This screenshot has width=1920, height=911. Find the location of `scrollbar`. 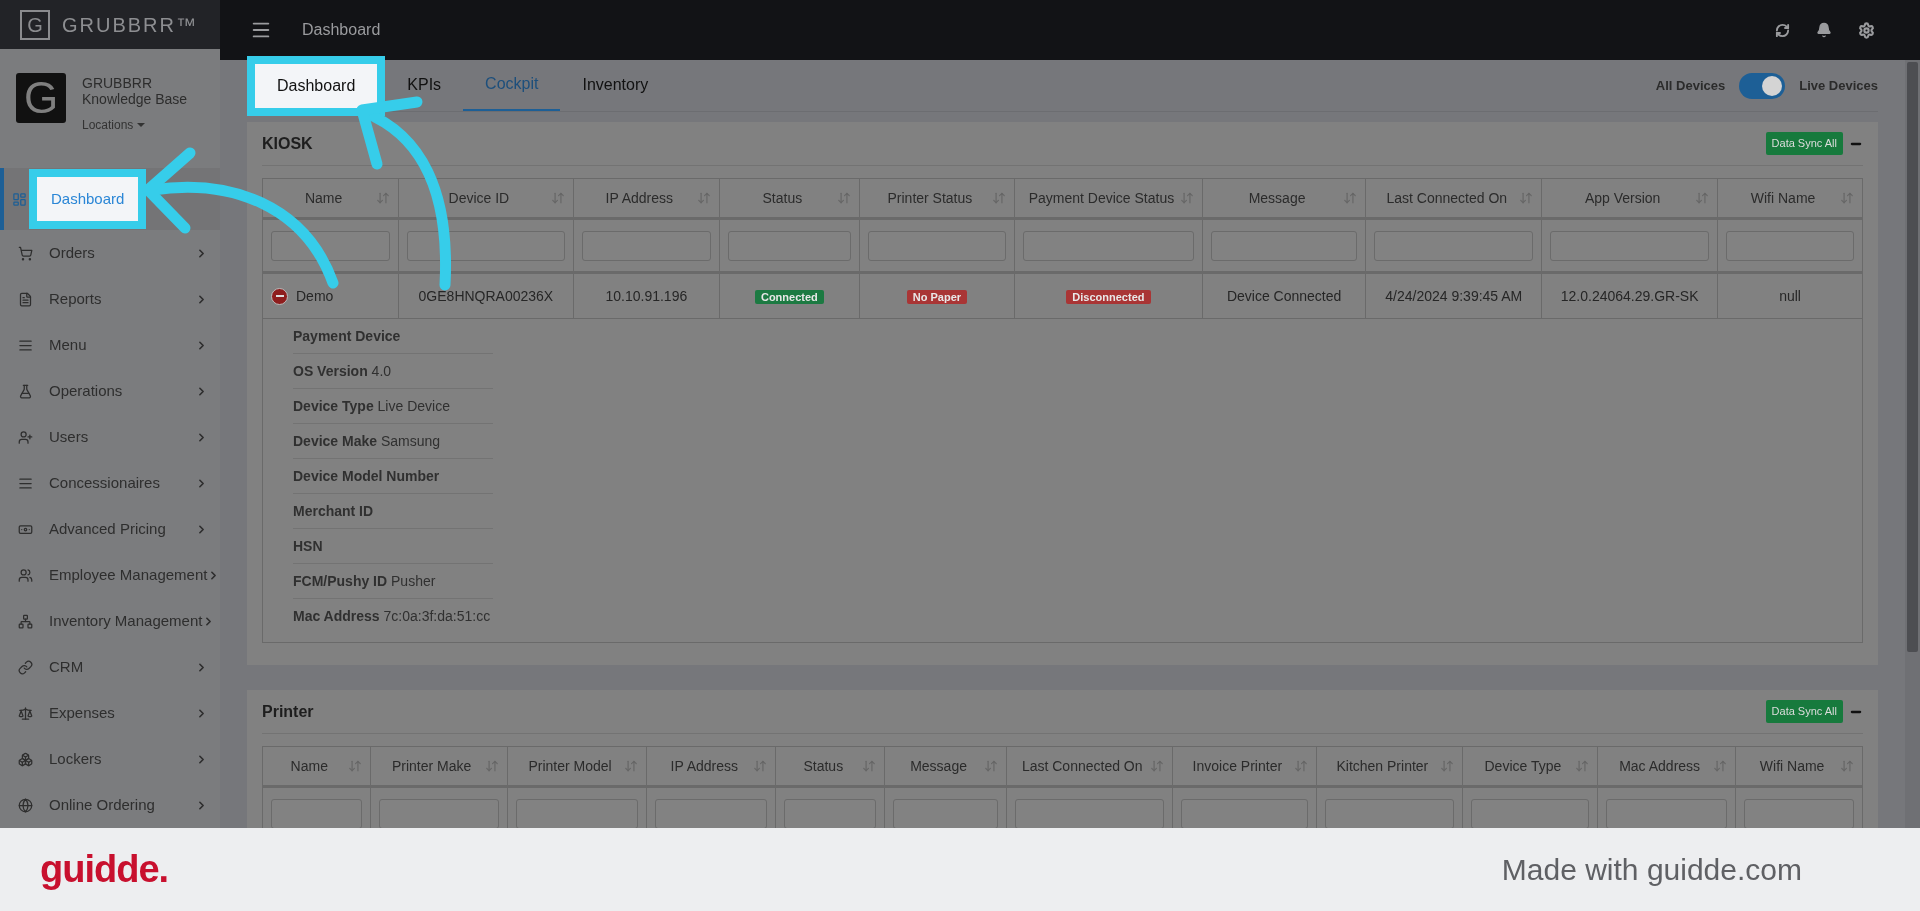

scrollbar is located at coordinates (1912, 444).